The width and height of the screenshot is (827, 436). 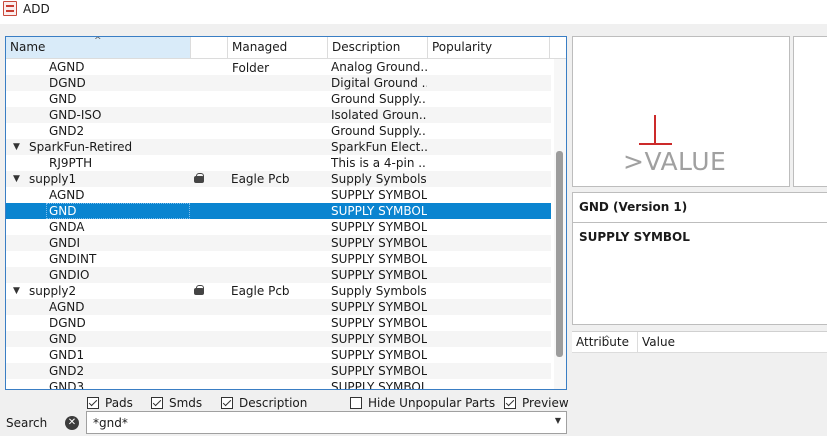 I want to click on value-col-label: Value, so click(x=658, y=342).